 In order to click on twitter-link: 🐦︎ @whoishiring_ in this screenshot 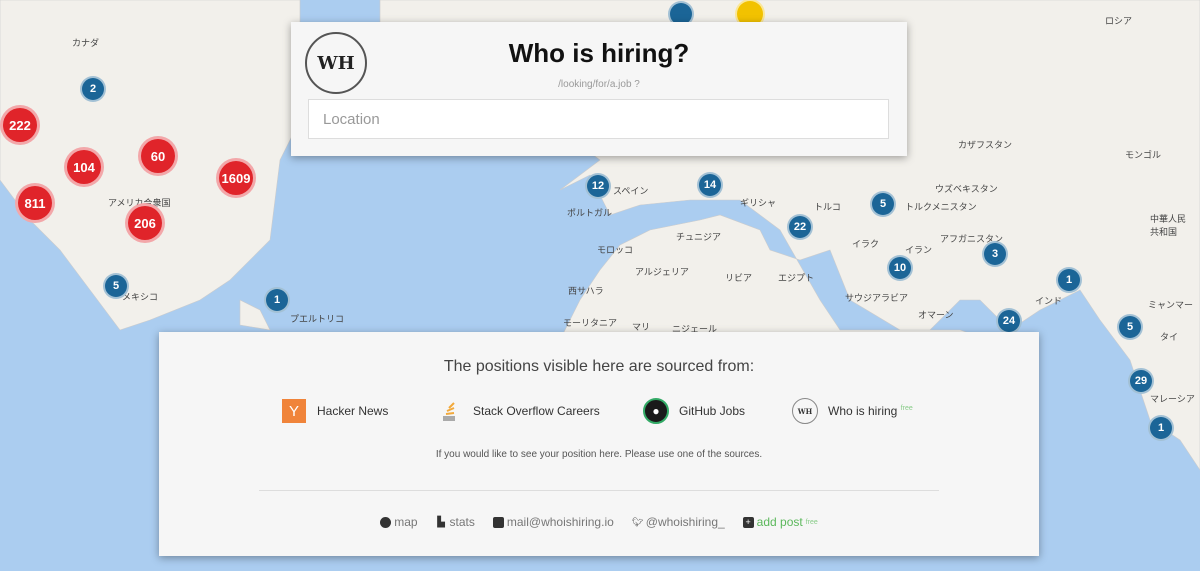, I will do `click(678, 522)`.